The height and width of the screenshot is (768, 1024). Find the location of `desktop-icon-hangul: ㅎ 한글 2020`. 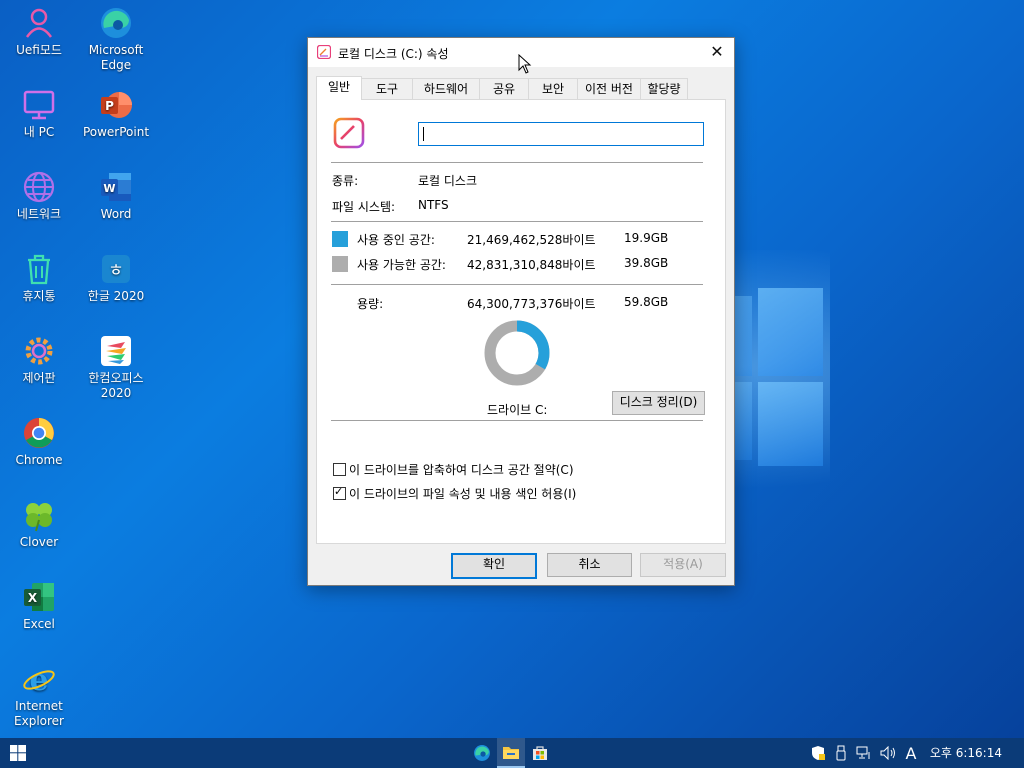

desktop-icon-hangul: ㅎ 한글 2020 is located at coordinates (116, 278).